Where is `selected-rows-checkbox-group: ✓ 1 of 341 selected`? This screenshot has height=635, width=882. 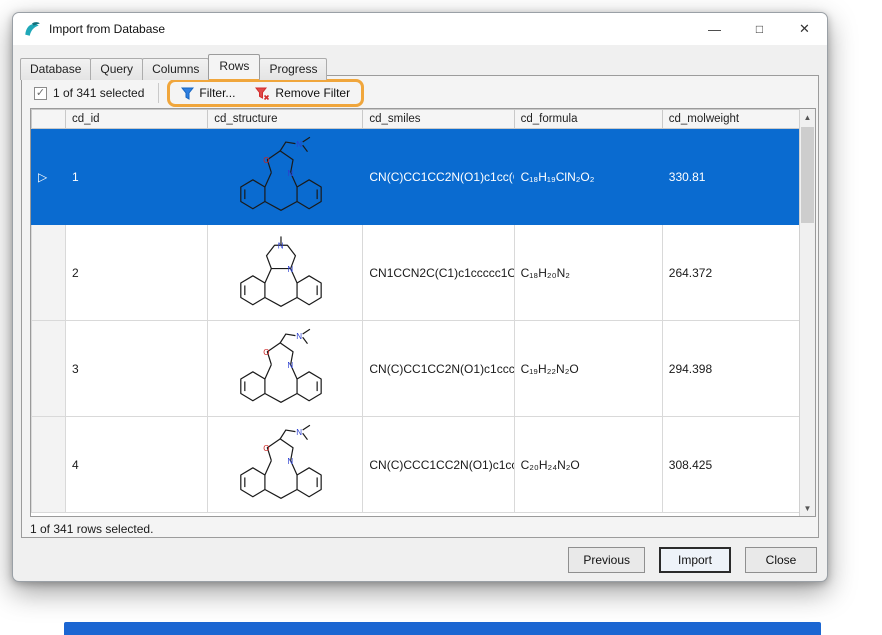 selected-rows-checkbox-group: ✓ 1 of 341 selected is located at coordinates (91, 93).